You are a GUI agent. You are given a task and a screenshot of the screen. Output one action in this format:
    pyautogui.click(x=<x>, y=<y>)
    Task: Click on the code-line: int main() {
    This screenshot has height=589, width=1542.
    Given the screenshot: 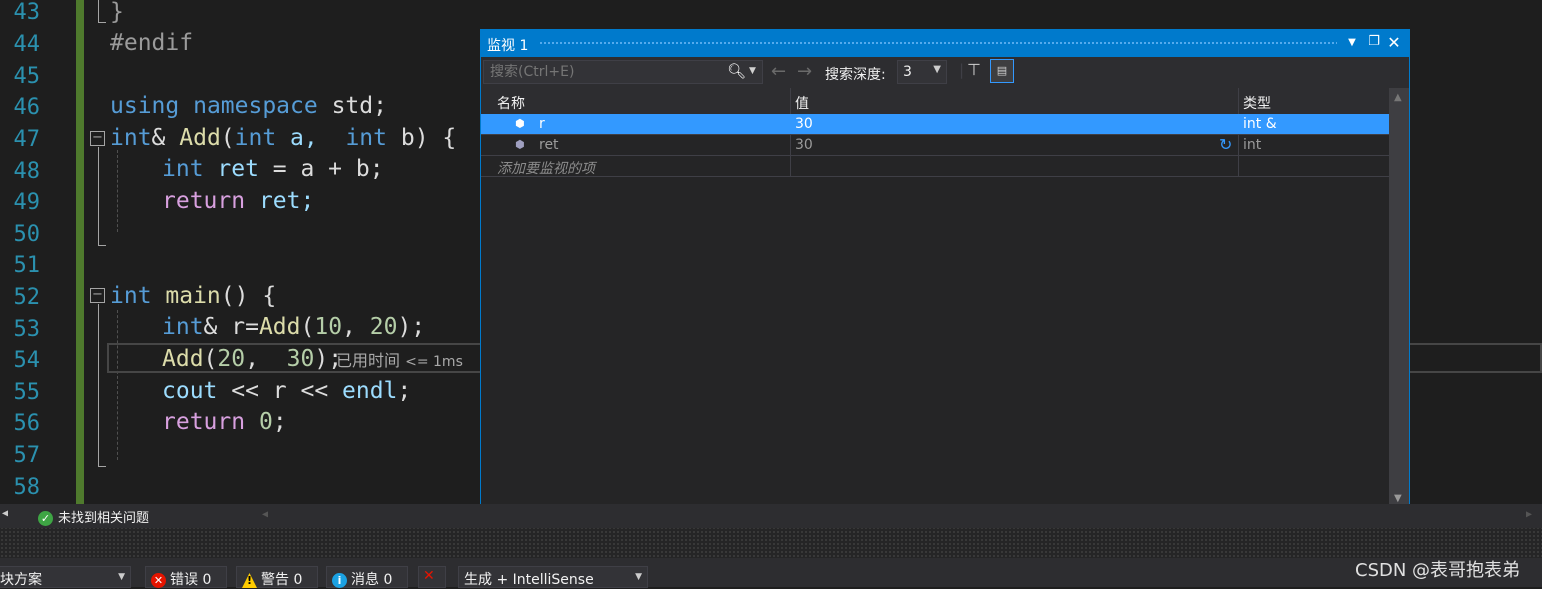 What is the action you would take?
    pyautogui.click(x=193, y=296)
    